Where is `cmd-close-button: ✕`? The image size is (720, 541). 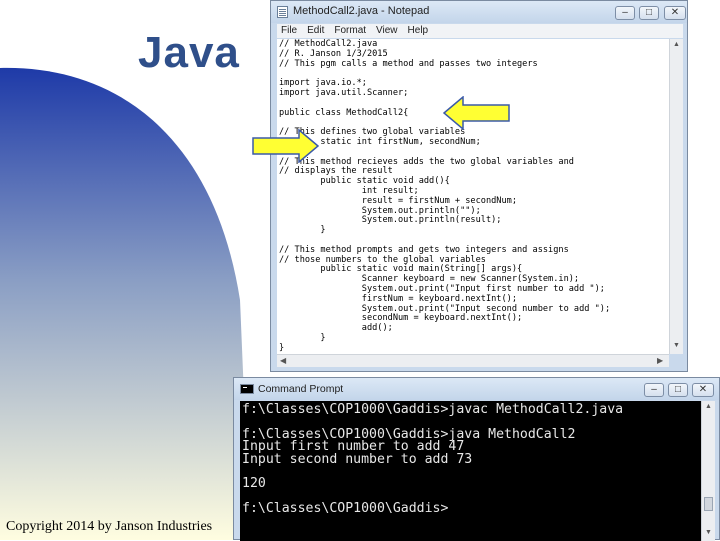
cmd-close-button: ✕ is located at coordinates (703, 390).